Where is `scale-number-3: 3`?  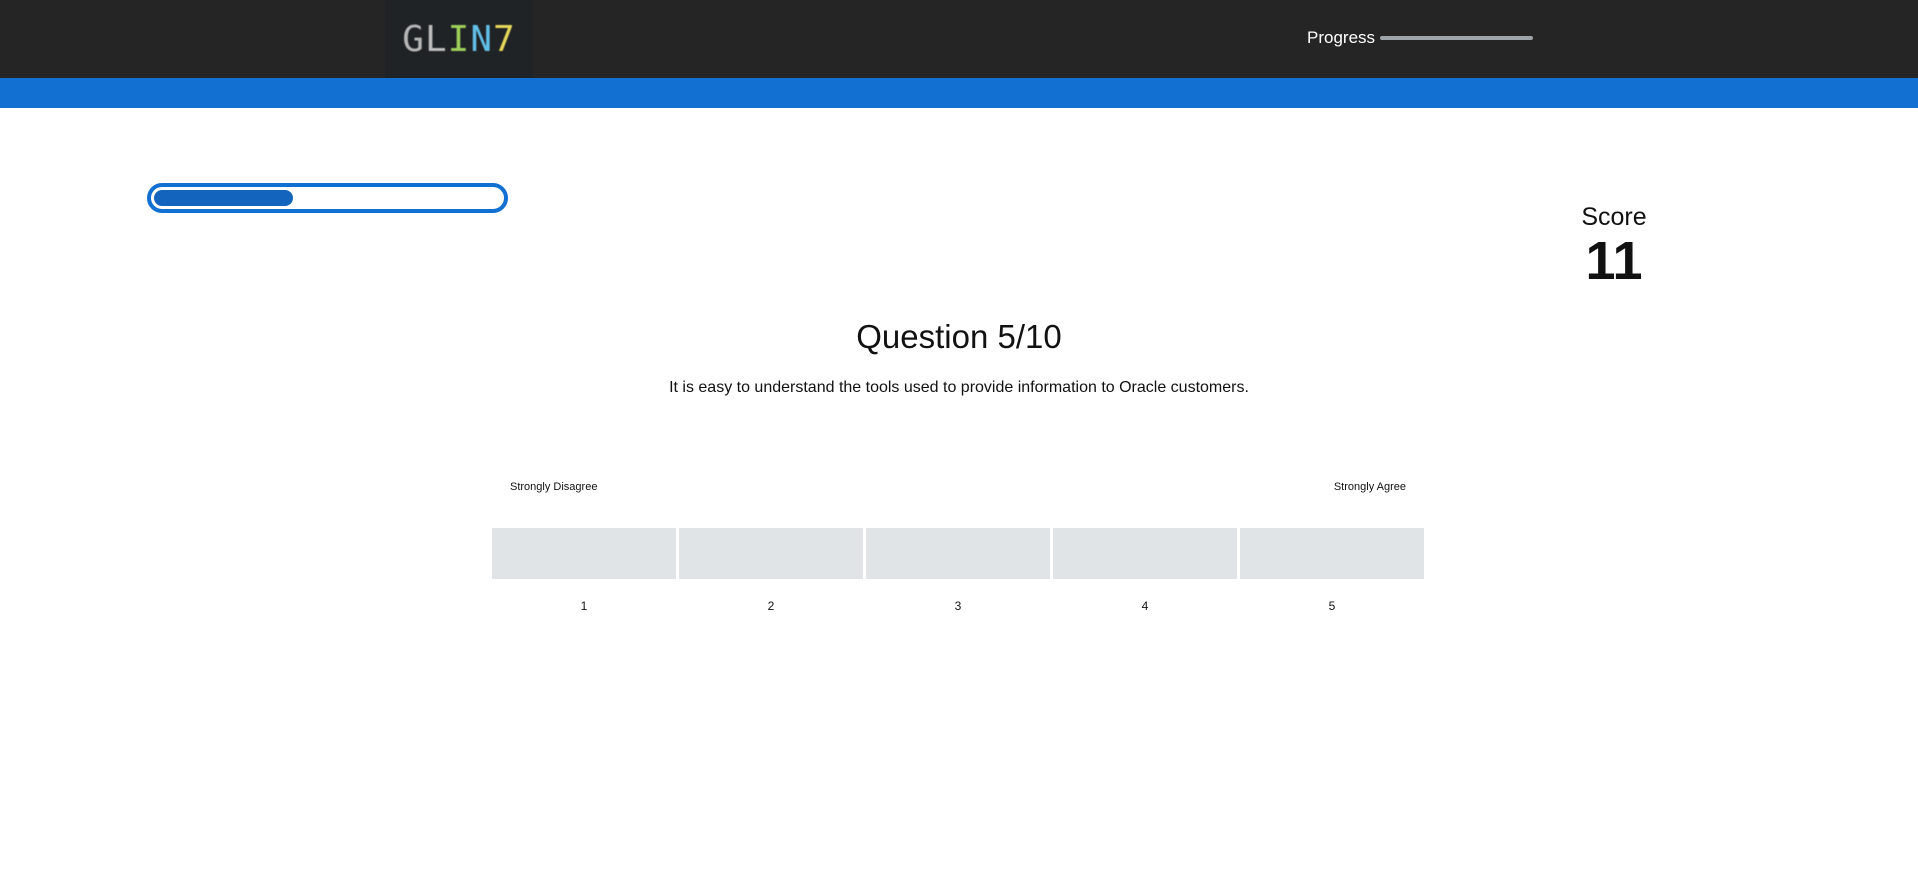 scale-number-3: 3 is located at coordinates (958, 606).